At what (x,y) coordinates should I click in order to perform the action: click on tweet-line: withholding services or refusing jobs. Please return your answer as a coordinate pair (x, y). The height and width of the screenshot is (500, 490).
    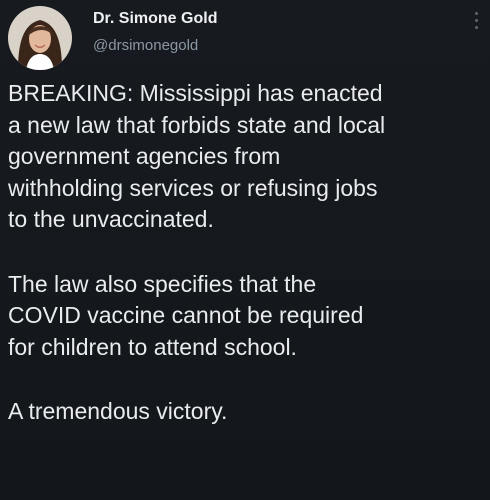
    Looking at the image, I should click on (193, 187).